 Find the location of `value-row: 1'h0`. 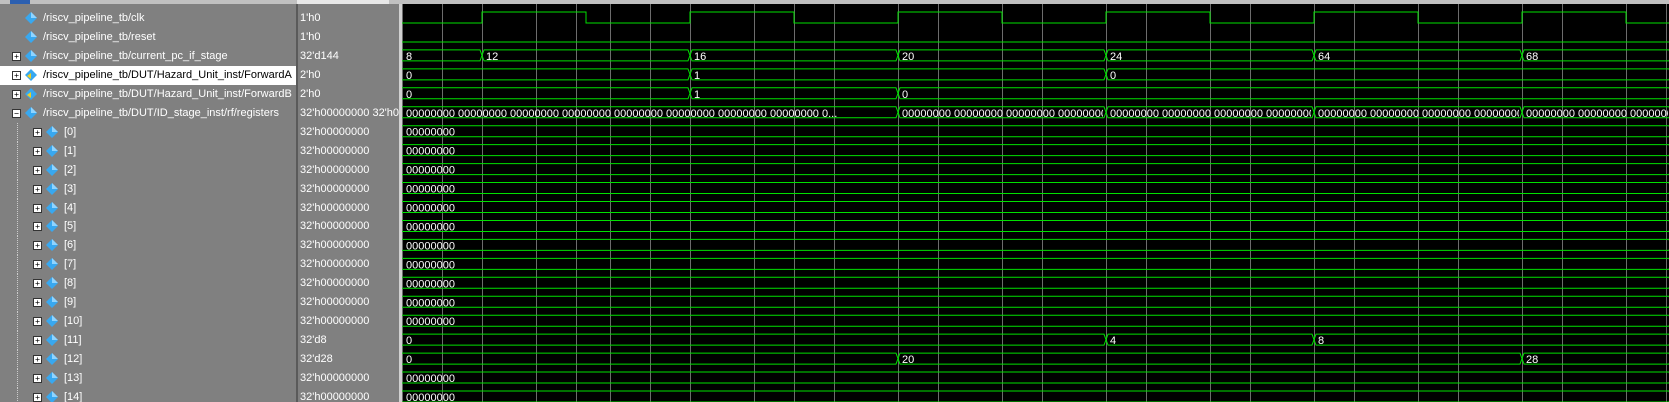

value-row: 1'h0 is located at coordinates (348, 37).